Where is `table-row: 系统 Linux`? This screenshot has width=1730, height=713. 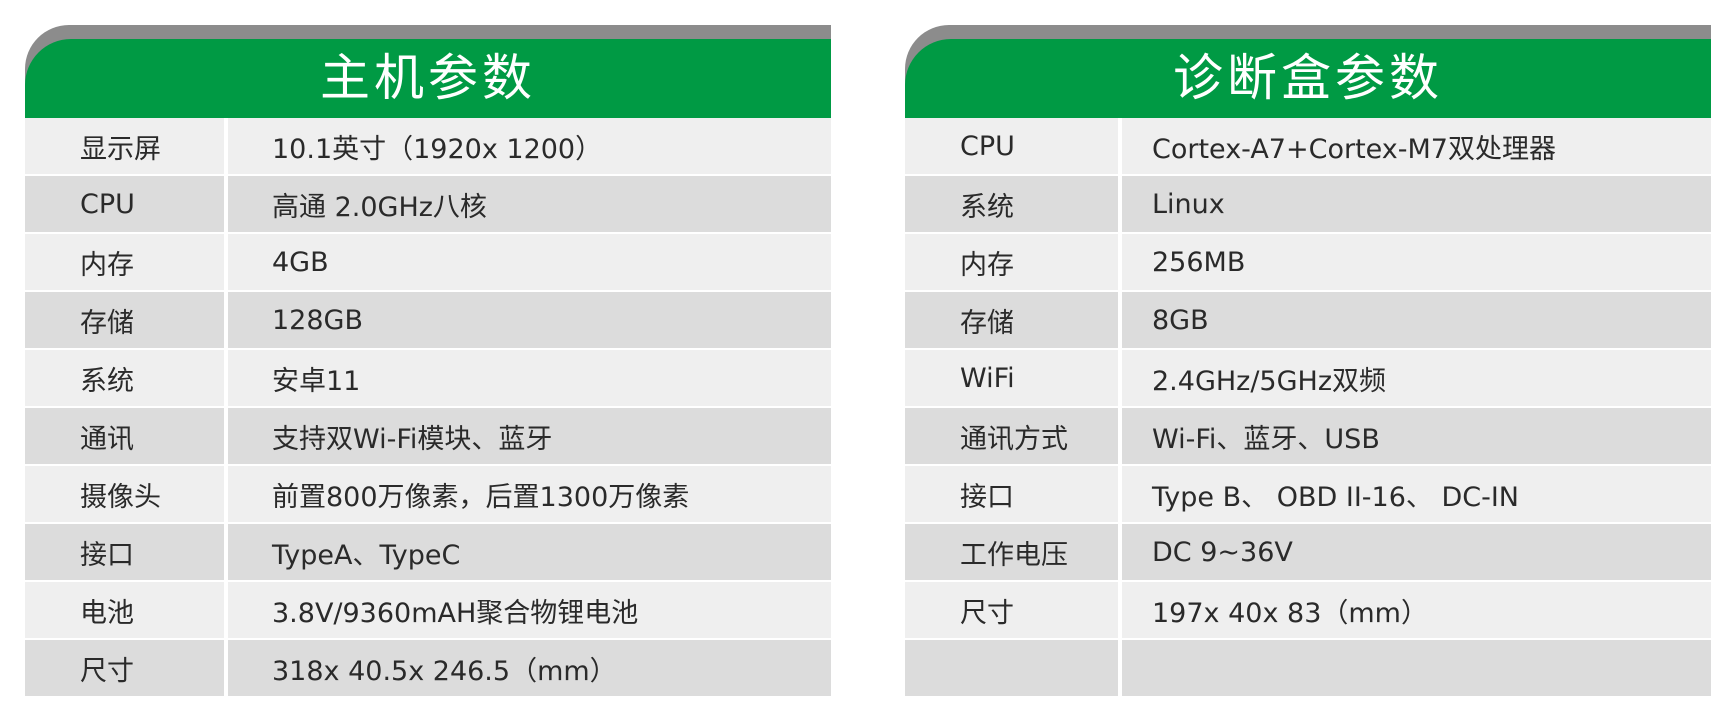
table-row: 系统 Linux is located at coordinates (1308, 205).